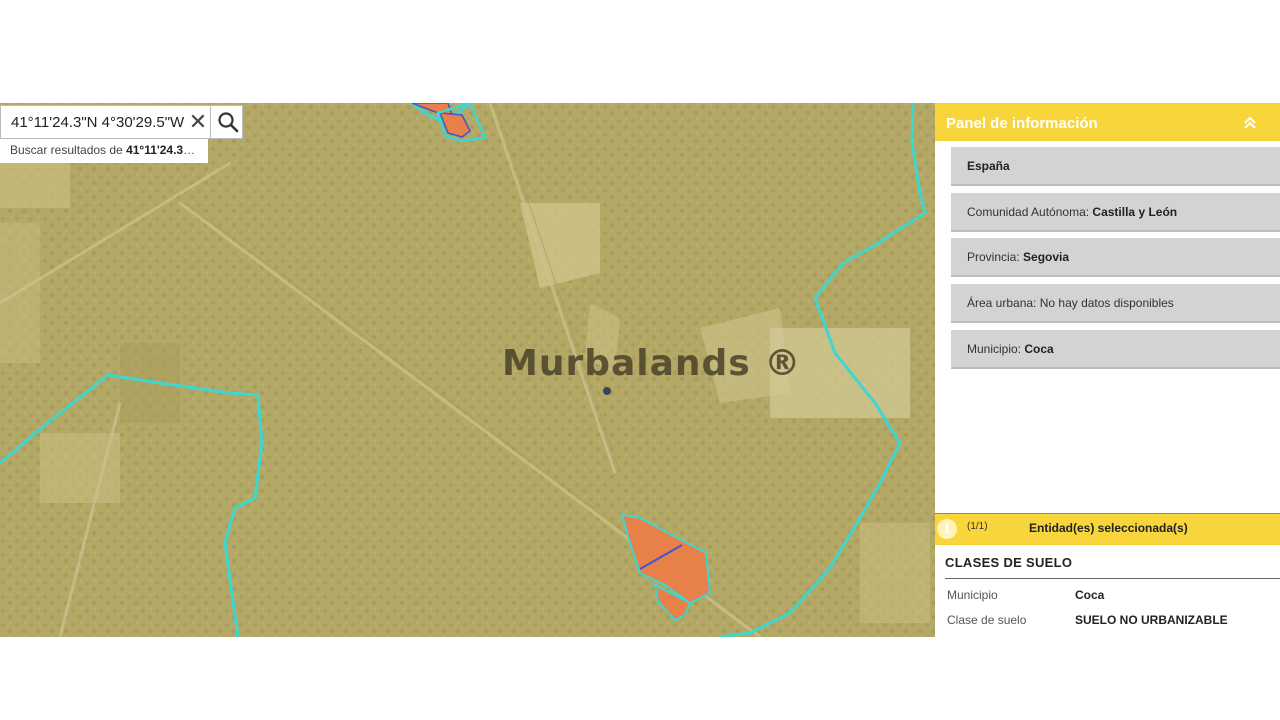 This screenshot has width=1280, height=720. Describe the element at coordinates (1250, 123) in the screenshot. I see `chevron-up-icon` at that location.